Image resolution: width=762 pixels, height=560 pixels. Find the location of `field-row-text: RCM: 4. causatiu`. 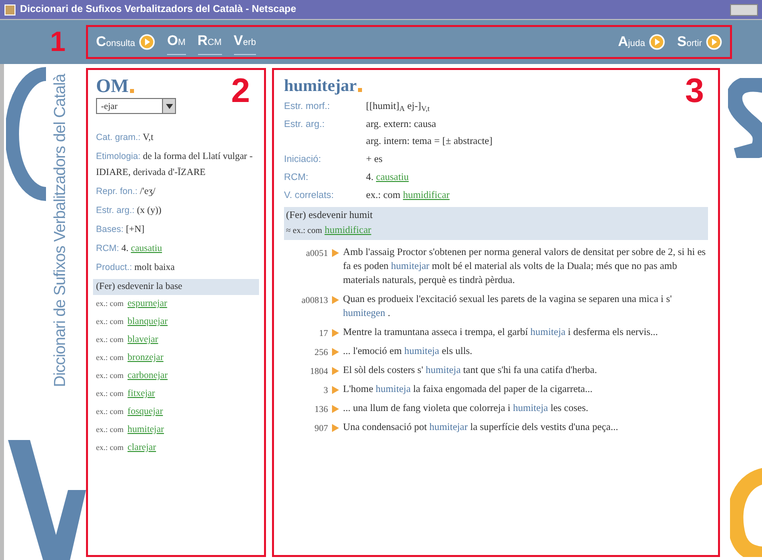

field-row-text: RCM: 4. causatiu is located at coordinates (130, 249).